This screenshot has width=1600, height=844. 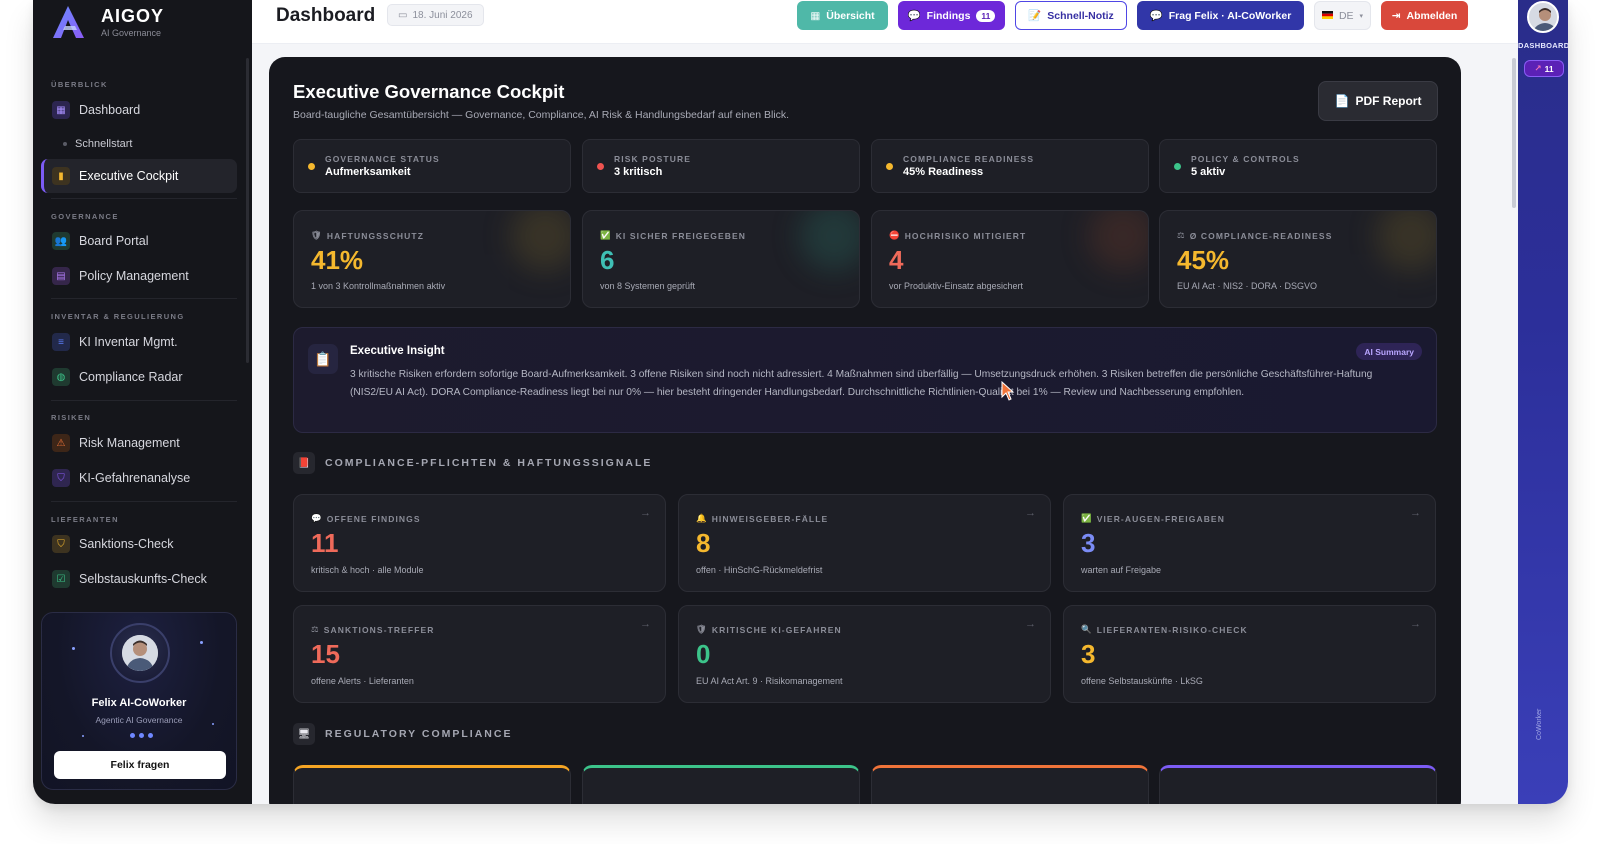 What do you see at coordinates (139, 110) in the screenshot?
I see `sidebar-item-dashboard: ▦ Dashboard` at bounding box center [139, 110].